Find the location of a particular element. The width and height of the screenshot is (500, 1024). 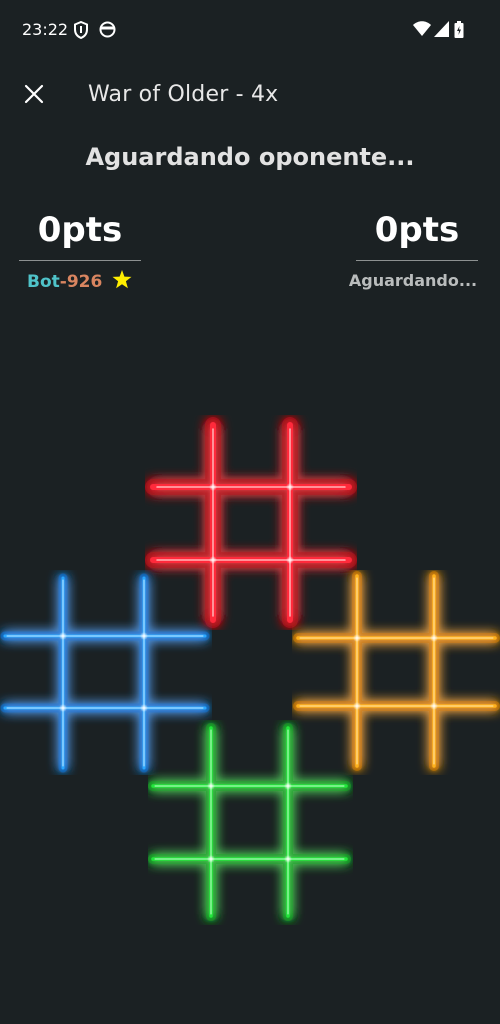

score-left: 0pts is located at coordinates (80, 233).